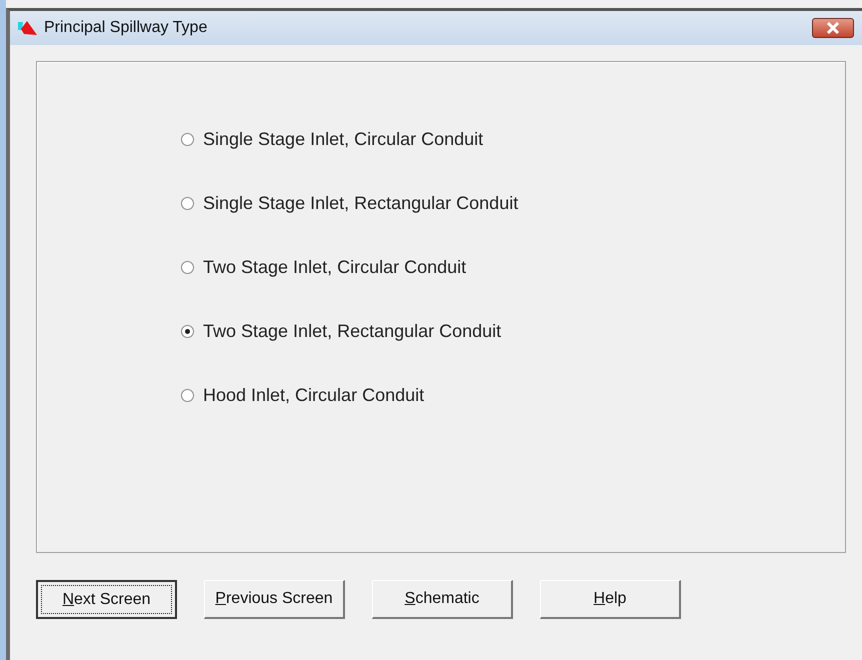  What do you see at coordinates (28, 28) in the screenshot?
I see `app-icon` at bounding box center [28, 28].